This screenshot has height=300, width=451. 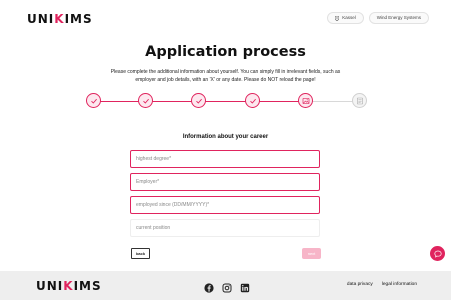 I want to click on step-3-completed, so click(x=198, y=100).